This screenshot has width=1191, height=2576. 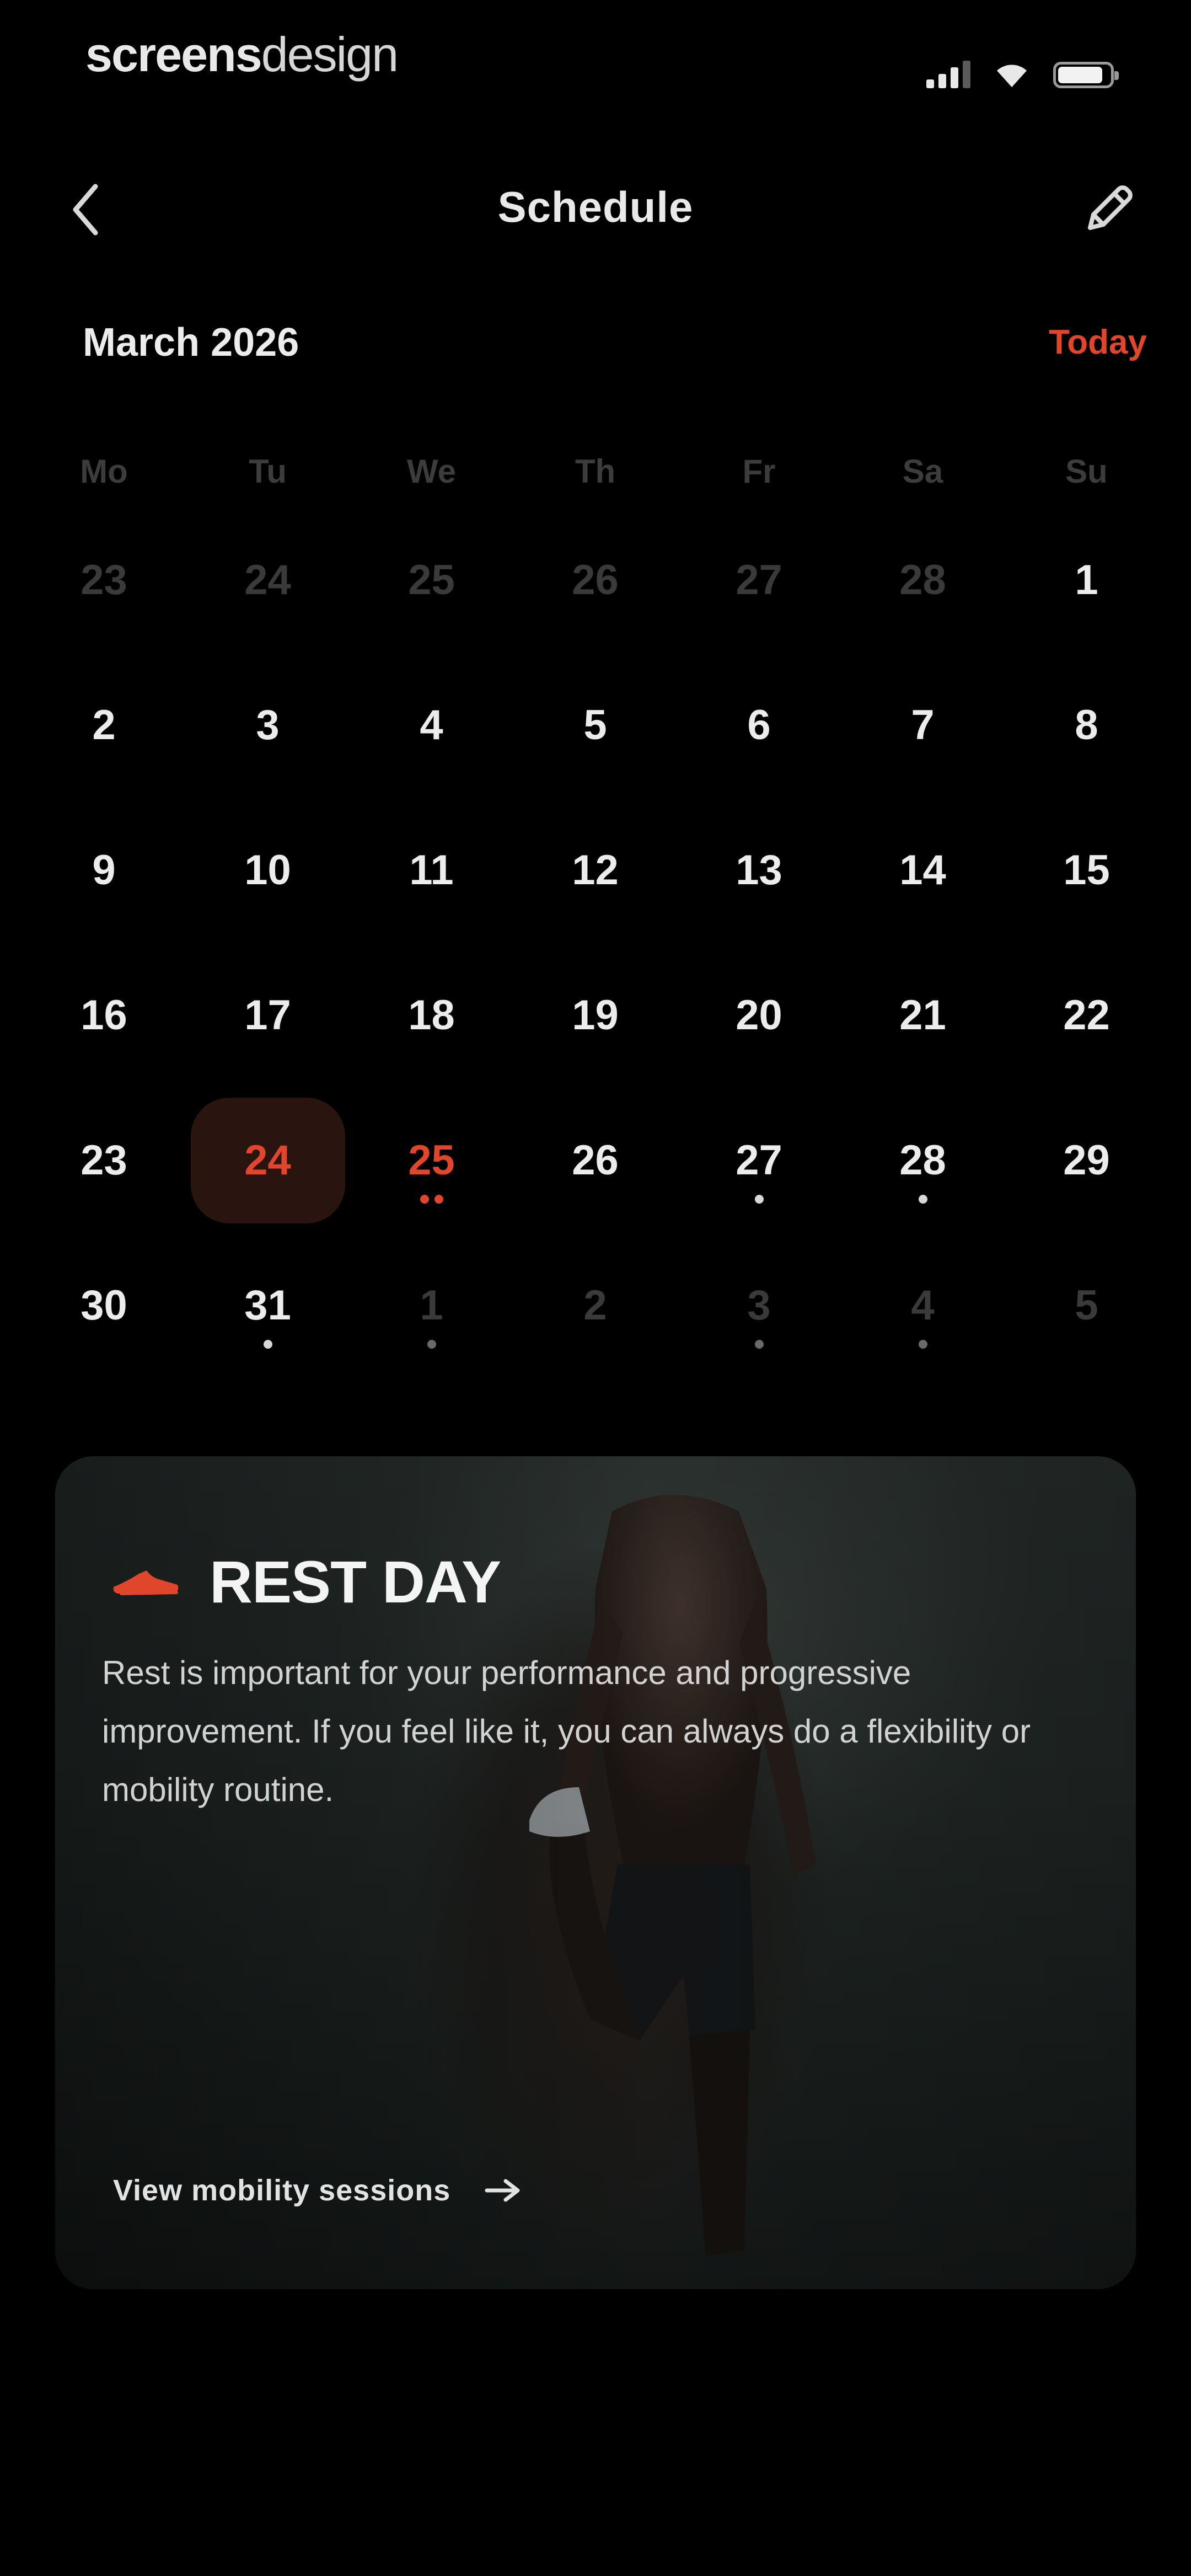 I want to click on weekday-label: We, so click(x=431, y=471).